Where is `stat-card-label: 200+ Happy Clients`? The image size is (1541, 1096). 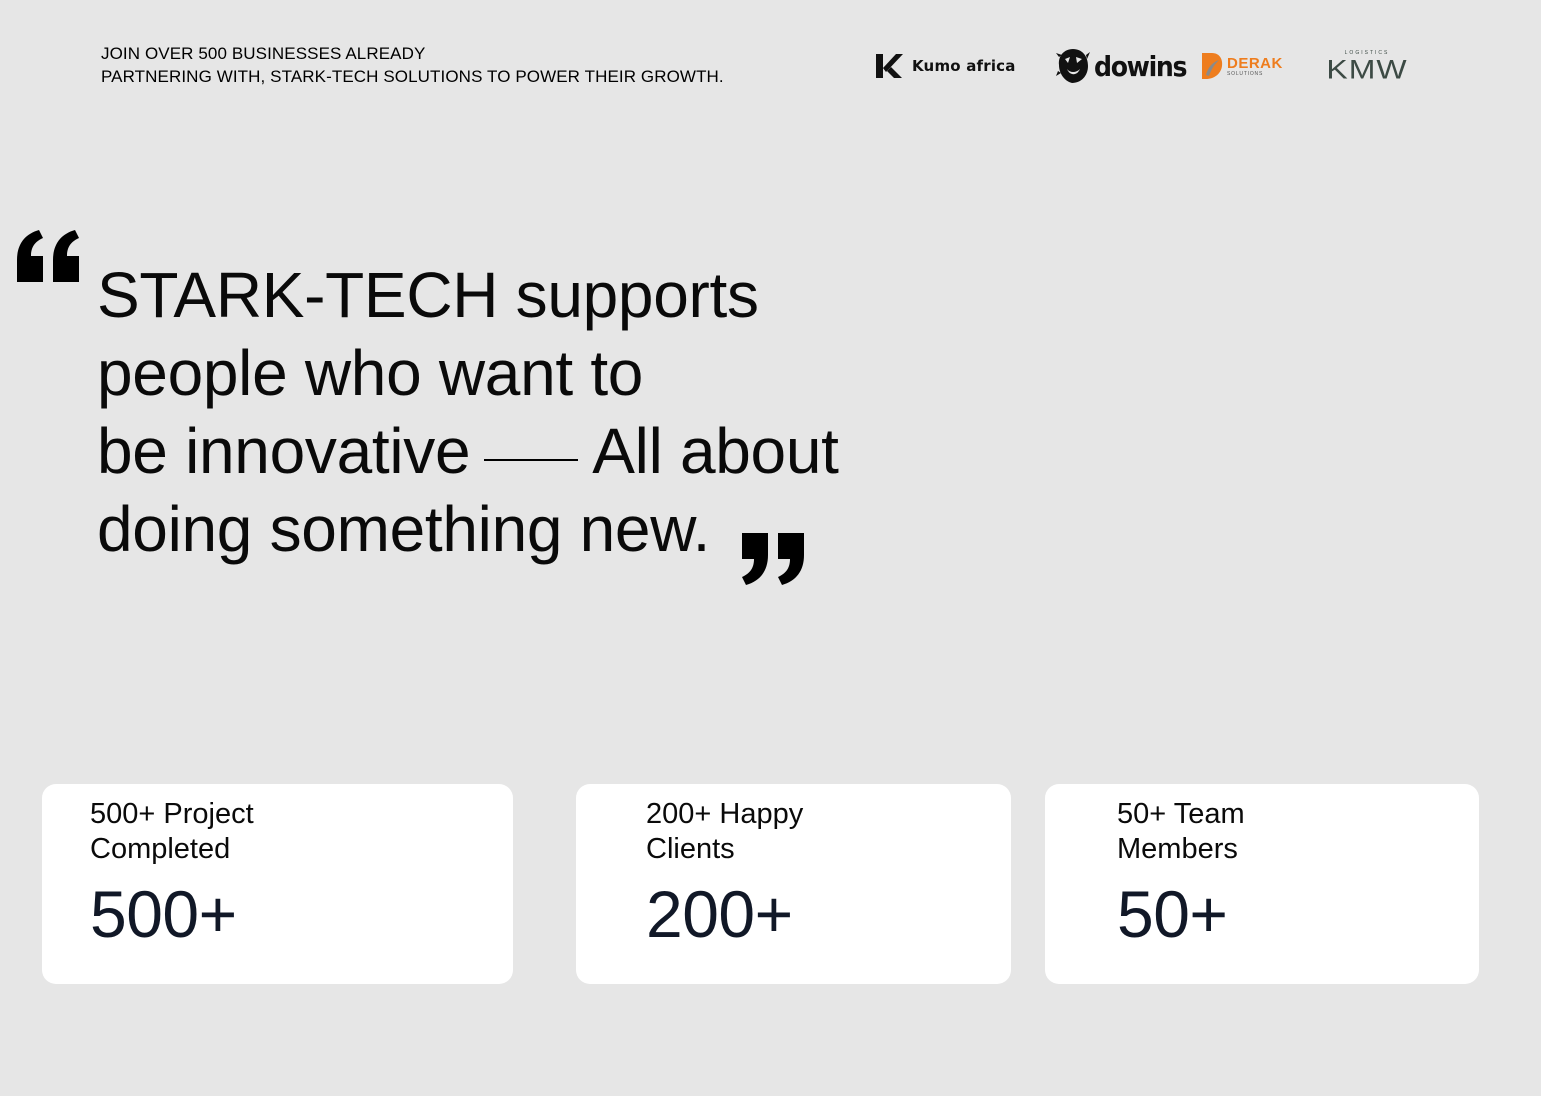
stat-card-label: 200+ Happy Clients is located at coordinates (776, 832).